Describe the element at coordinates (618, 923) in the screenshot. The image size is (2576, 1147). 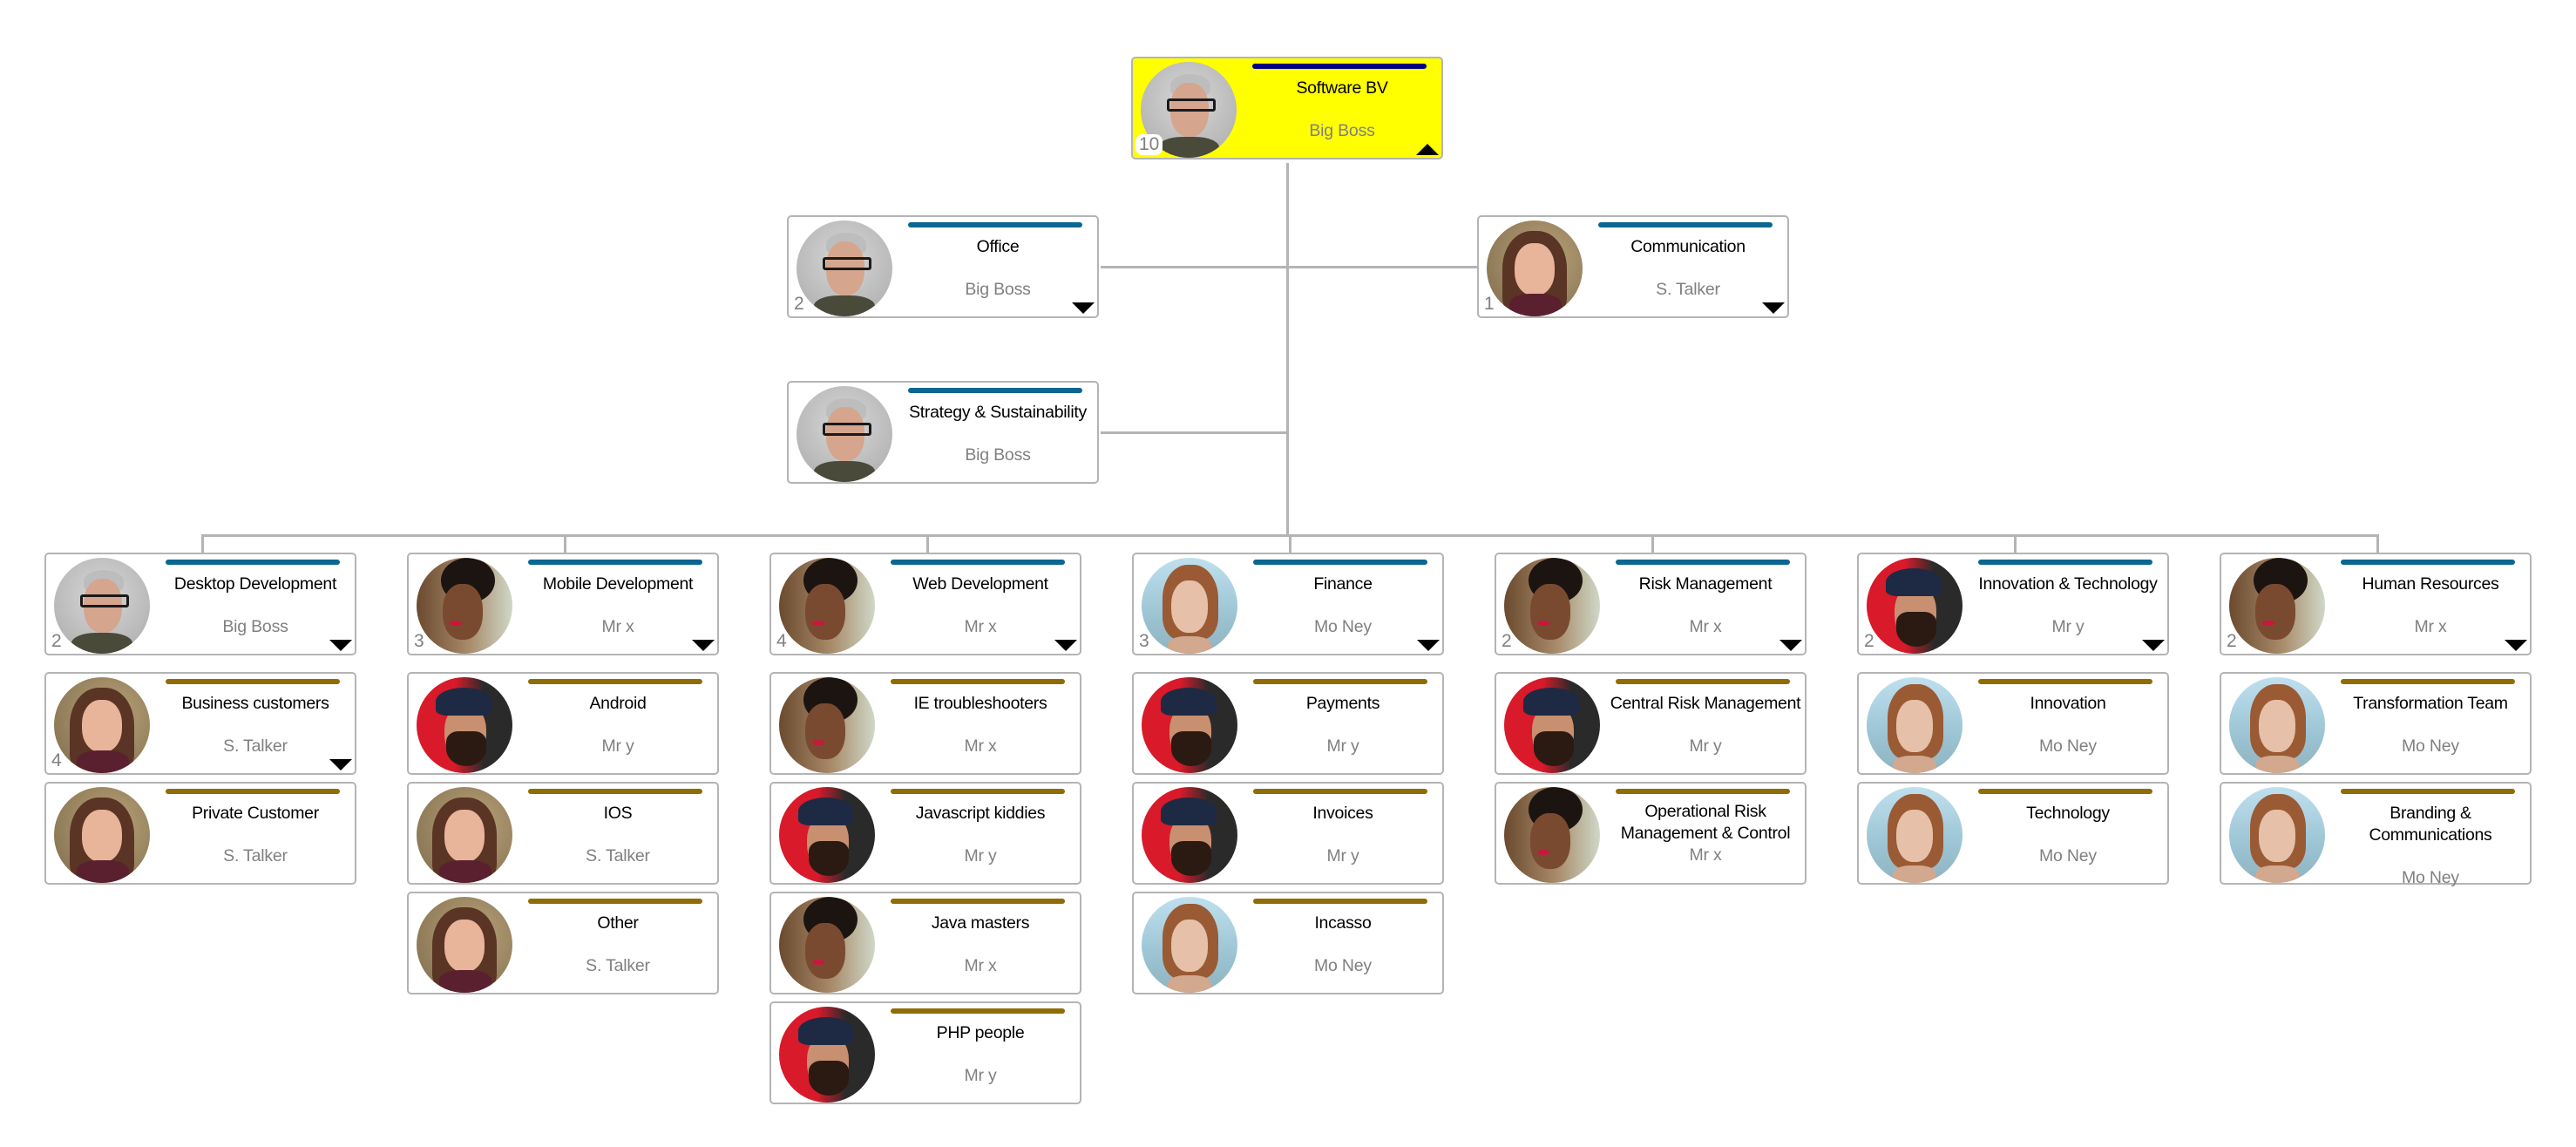
I see `node-title: Other` at that location.